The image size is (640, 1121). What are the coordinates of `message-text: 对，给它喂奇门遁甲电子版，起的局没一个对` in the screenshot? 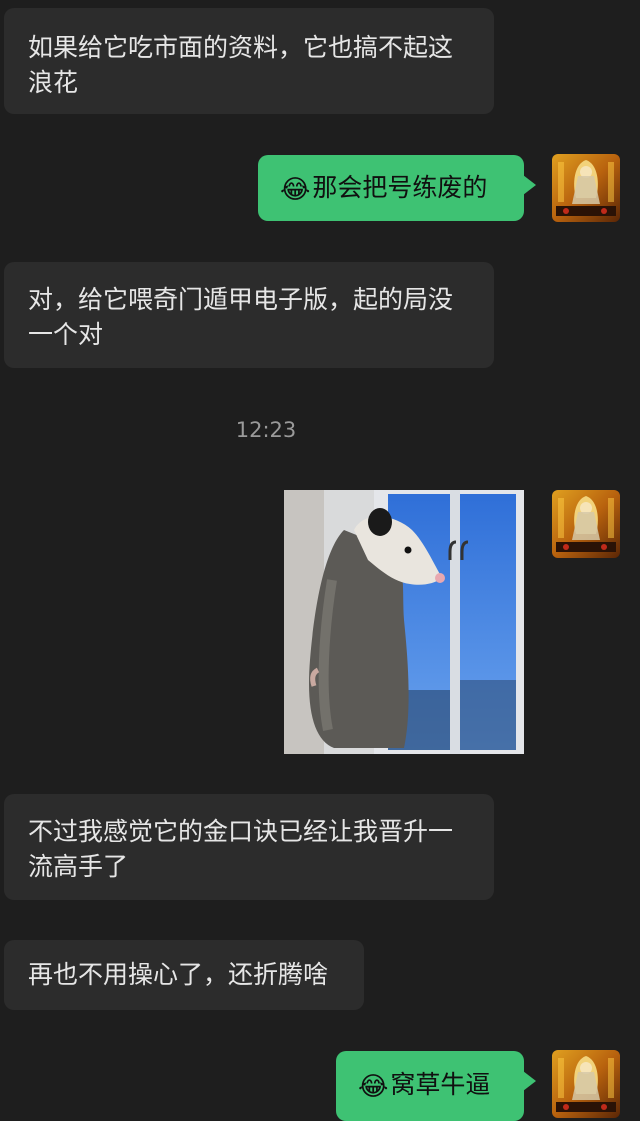 It's located at (241, 317).